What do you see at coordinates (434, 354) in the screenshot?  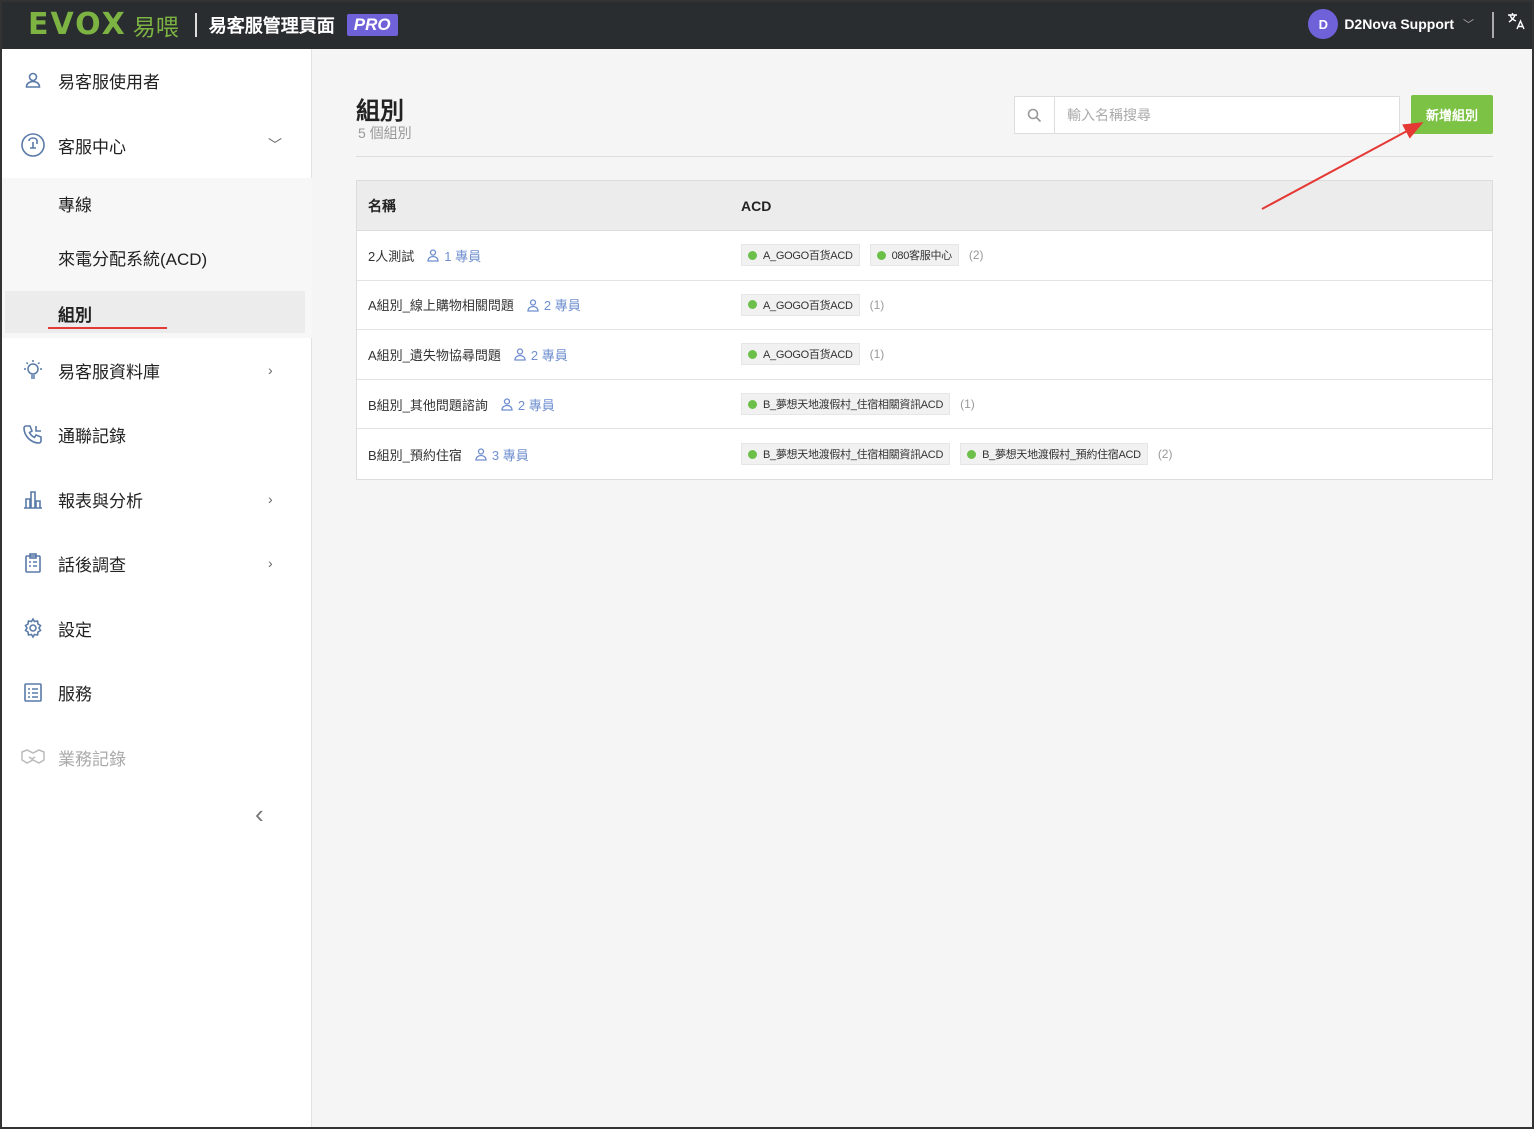 I see `group-name: A組別_遺失物協尋問題` at bounding box center [434, 354].